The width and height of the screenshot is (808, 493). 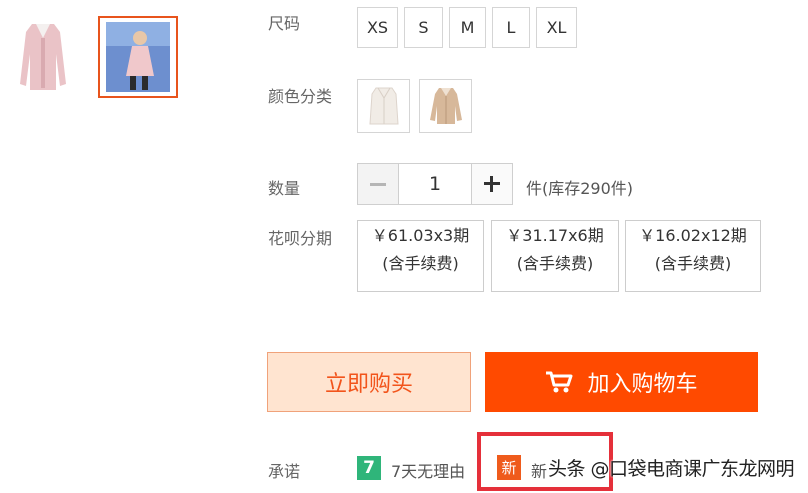 I want to click on color-label: 颜色分类, so click(x=300, y=96).